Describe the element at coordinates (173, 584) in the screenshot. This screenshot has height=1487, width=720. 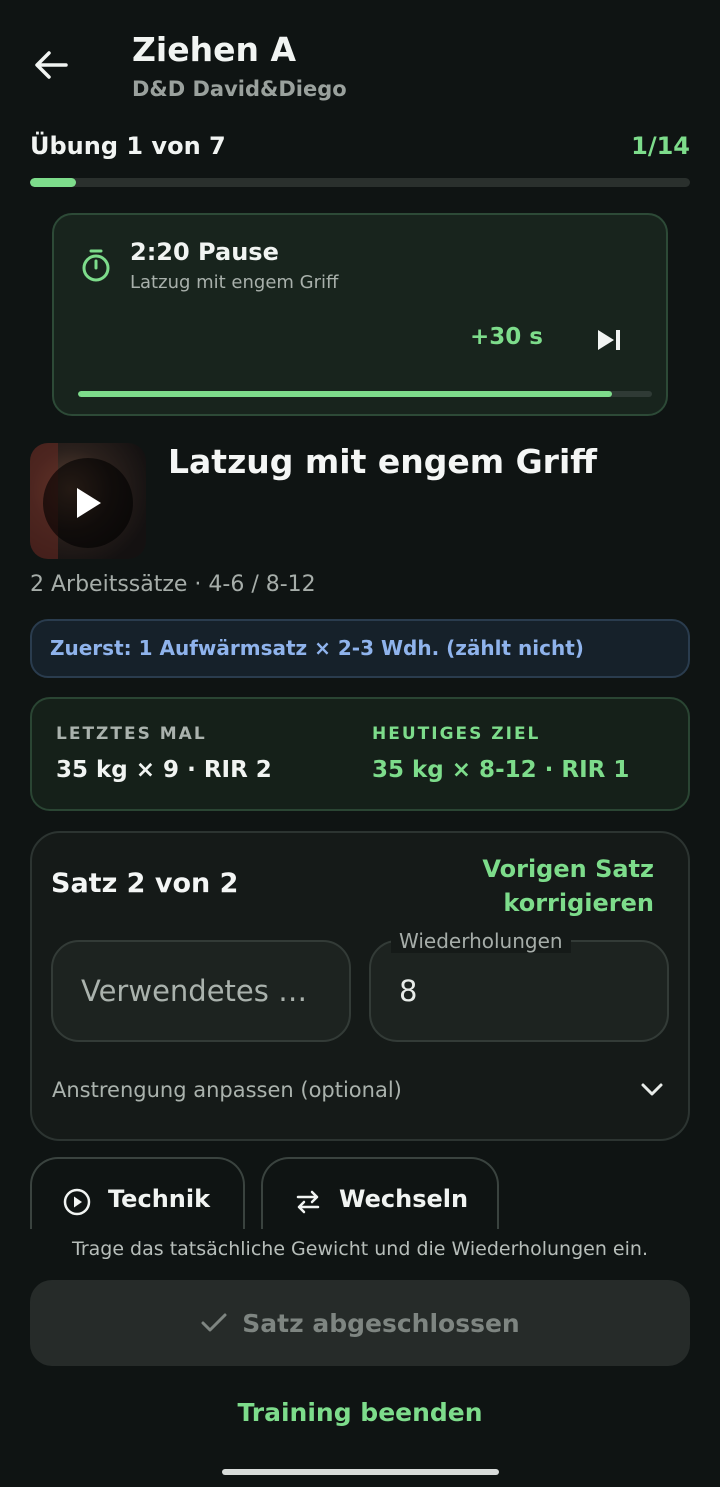
I see `exercise-meta: 2 Arbeitssätze · 4-6 / 8-12` at that location.